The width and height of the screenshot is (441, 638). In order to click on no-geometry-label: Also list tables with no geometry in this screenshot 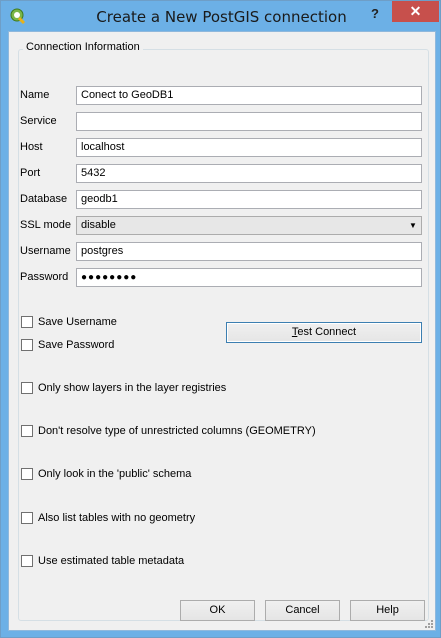, I will do `click(116, 518)`.